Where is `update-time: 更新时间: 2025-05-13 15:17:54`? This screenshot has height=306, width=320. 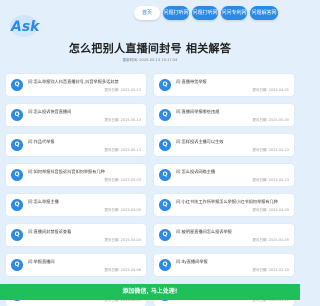
update-time: 更新时间: 2025-05-13 15:17:54 is located at coordinates (150, 60).